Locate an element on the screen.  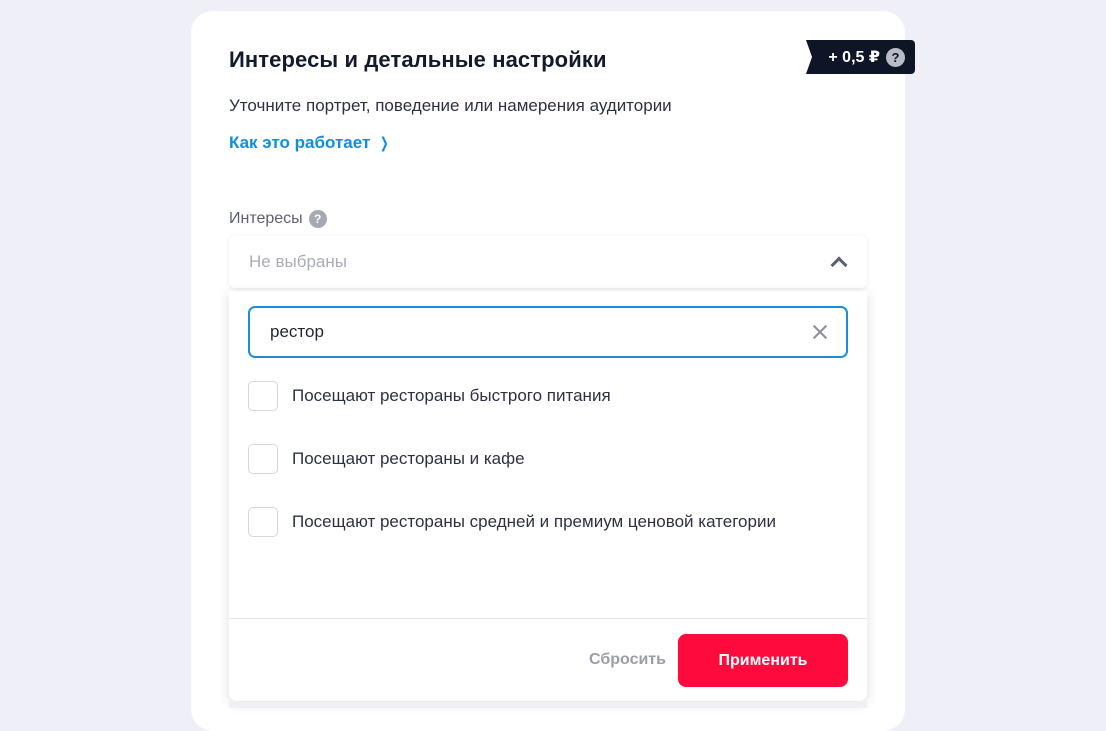
price-badge-value: + 0,5 ₽ is located at coordinates (854, 57).